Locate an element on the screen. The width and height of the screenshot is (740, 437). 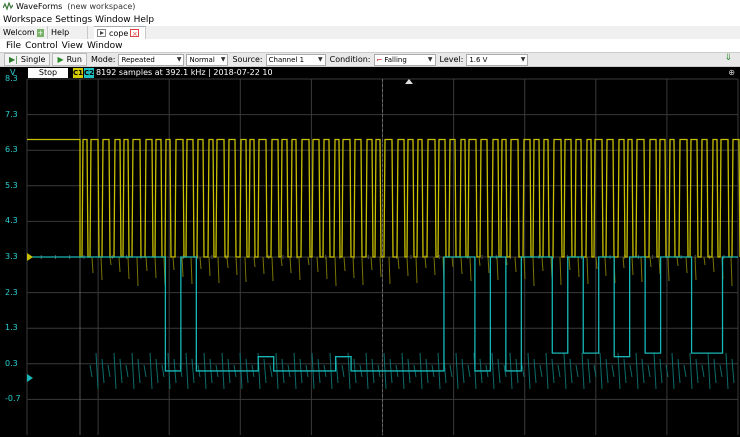
zoom-icon: ⊕ is located at coordinates (731, 72).